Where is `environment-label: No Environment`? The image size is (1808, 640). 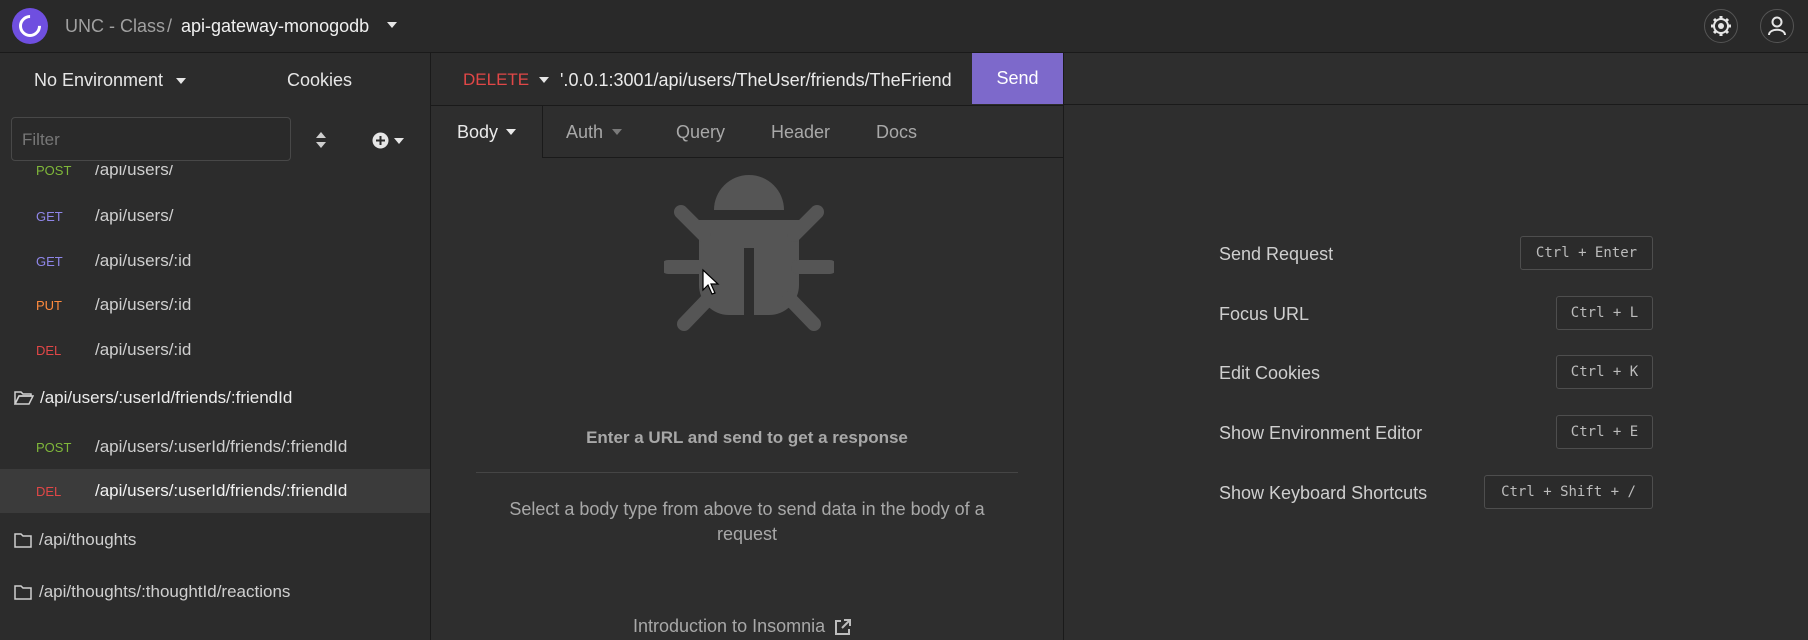 environment-label: No Environment is located at coordinates (99, 80).